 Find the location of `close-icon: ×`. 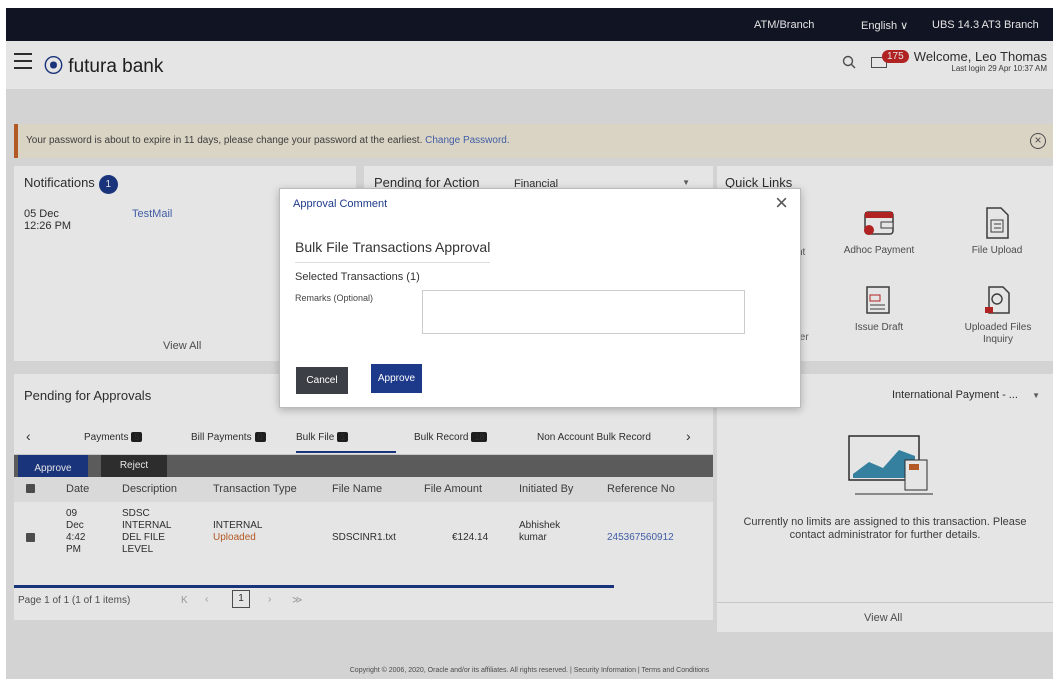

close-icon: × is located at coordinates (781, 203).